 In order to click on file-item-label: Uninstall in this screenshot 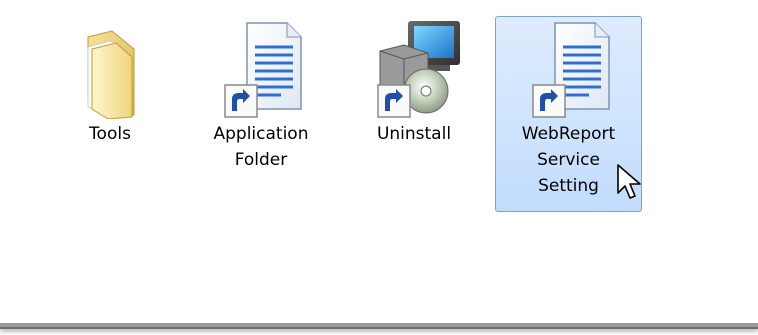, I will do `click(414, 134)`.